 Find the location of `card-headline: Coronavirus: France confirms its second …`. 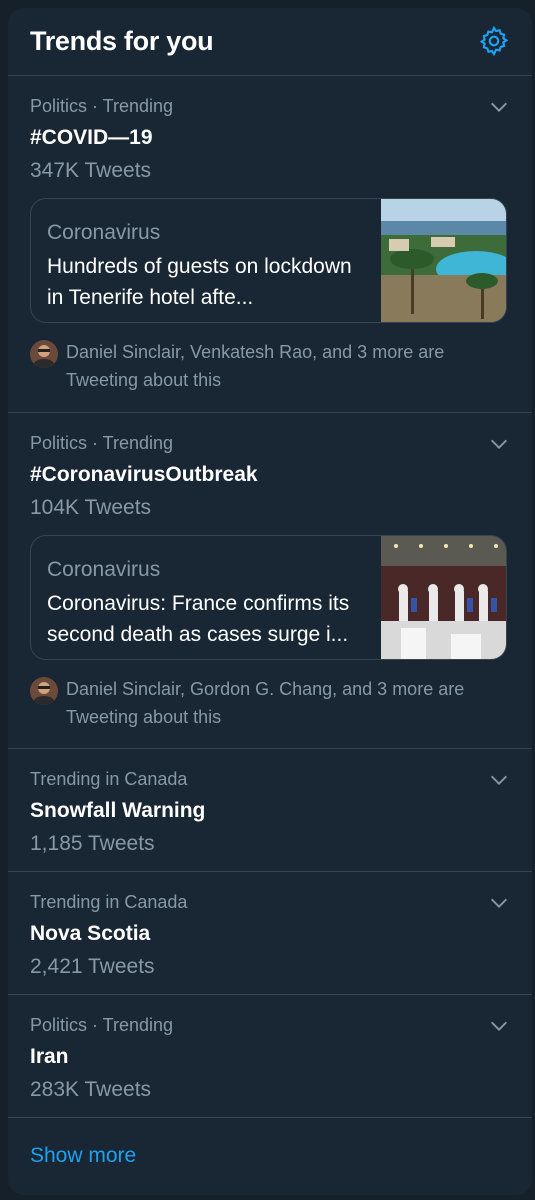

card-headline: Coronavirus: France confirms its second … is located at coordinates (198, 619).